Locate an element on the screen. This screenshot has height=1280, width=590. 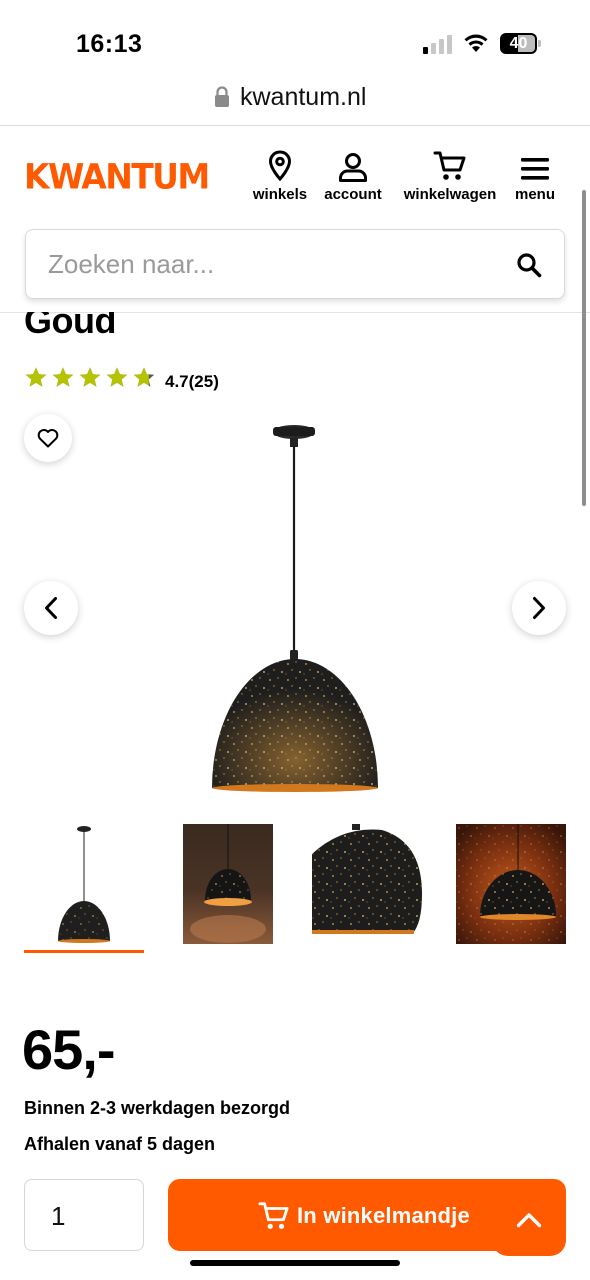
scroll-to-top-button is located at coordinates (529, 1220).